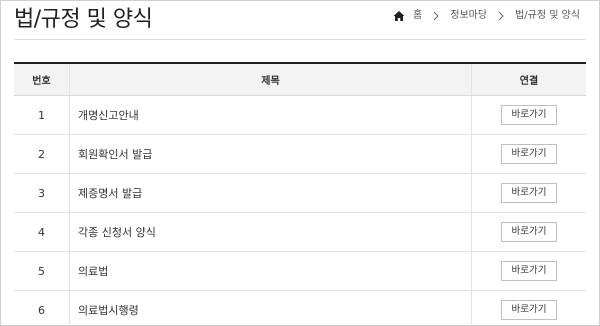  I want to click on row-title: 제증명서 발급, so click(271, 193).